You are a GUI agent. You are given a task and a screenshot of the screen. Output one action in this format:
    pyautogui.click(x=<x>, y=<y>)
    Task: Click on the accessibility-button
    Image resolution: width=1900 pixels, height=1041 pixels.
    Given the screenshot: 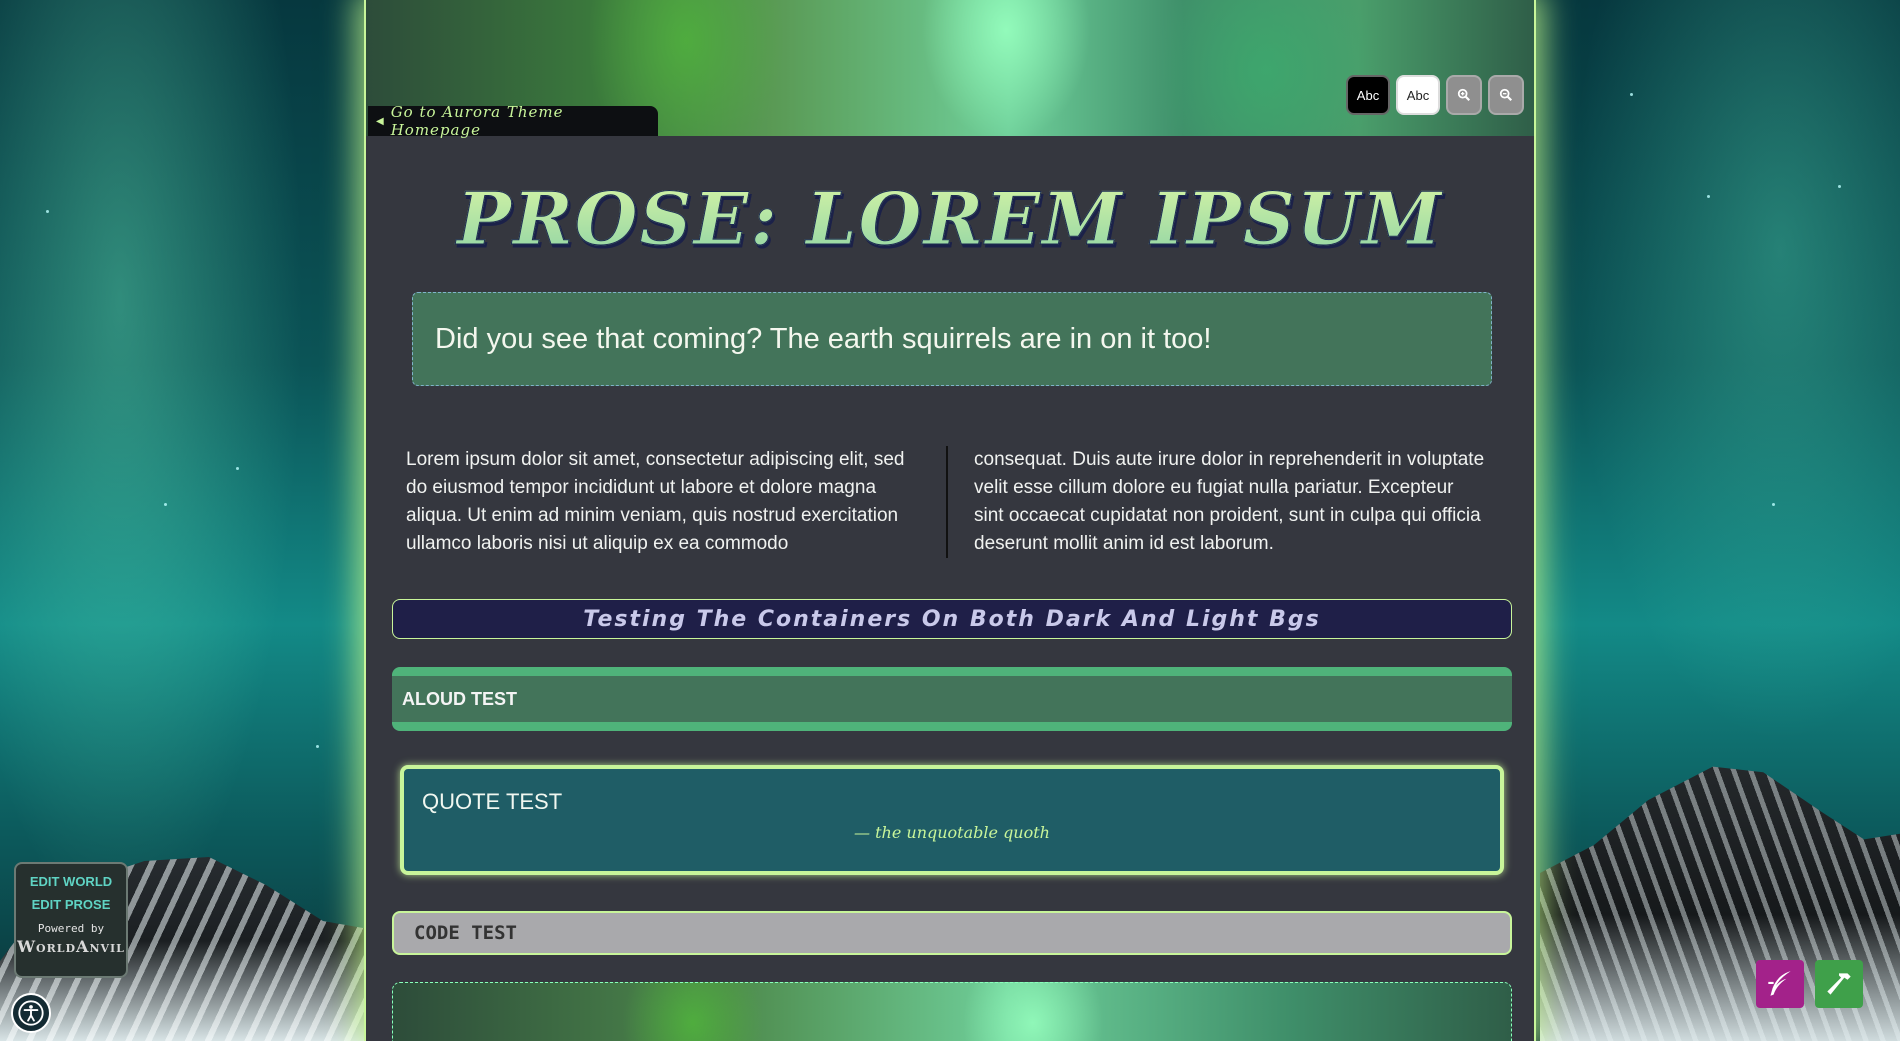 What is the action you would take?
    pyautogui.click(x=31, y=1013)
    